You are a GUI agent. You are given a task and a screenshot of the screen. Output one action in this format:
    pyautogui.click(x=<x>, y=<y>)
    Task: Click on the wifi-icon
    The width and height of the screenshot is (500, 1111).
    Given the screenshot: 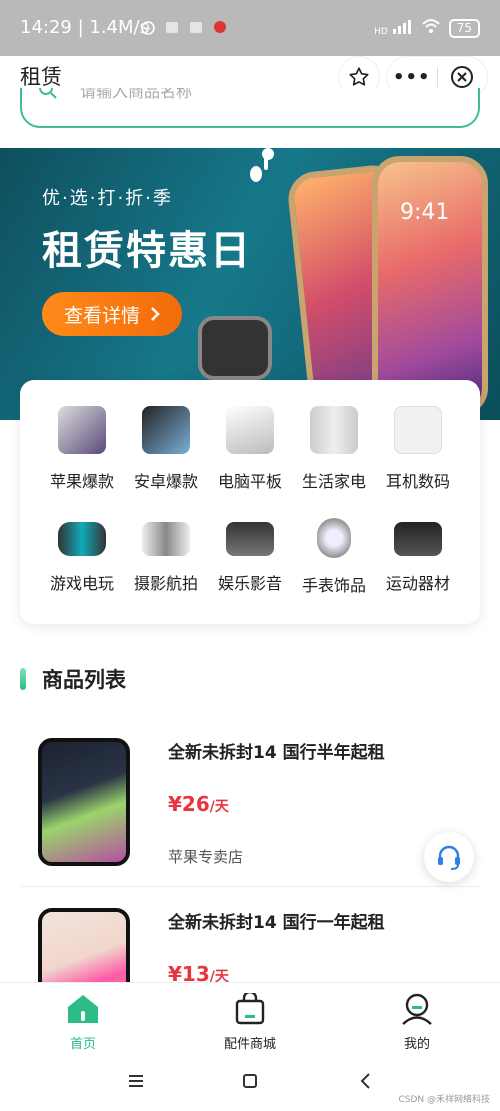 What is the action you would take?
    pyautogui.click(x=431, y=28)
    